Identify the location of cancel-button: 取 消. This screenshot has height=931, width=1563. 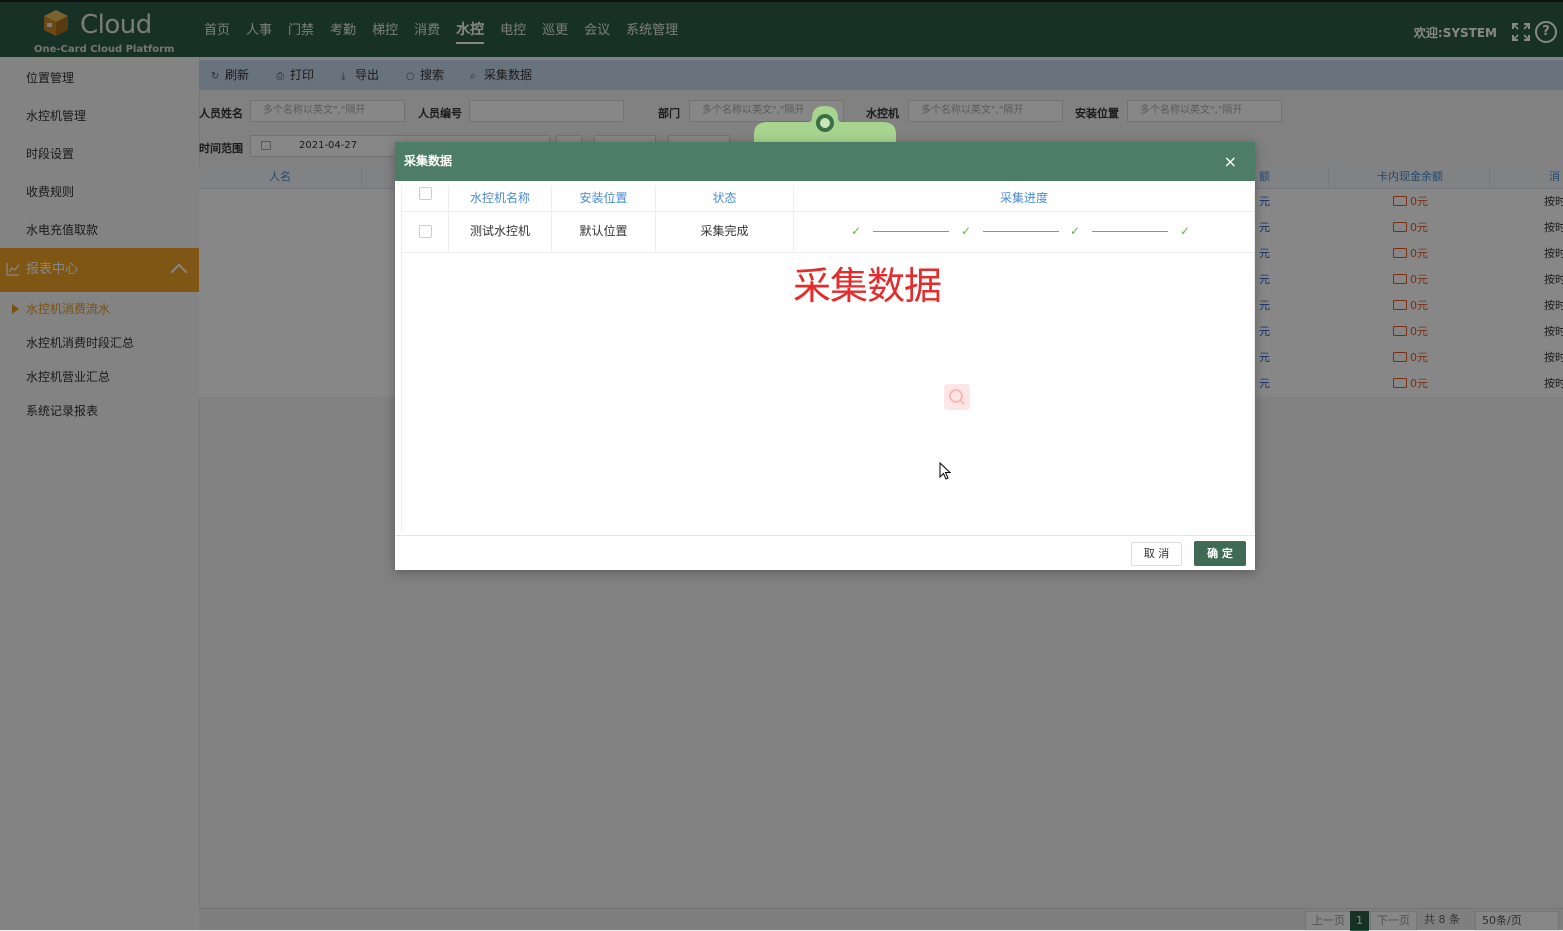
(1156, 554).